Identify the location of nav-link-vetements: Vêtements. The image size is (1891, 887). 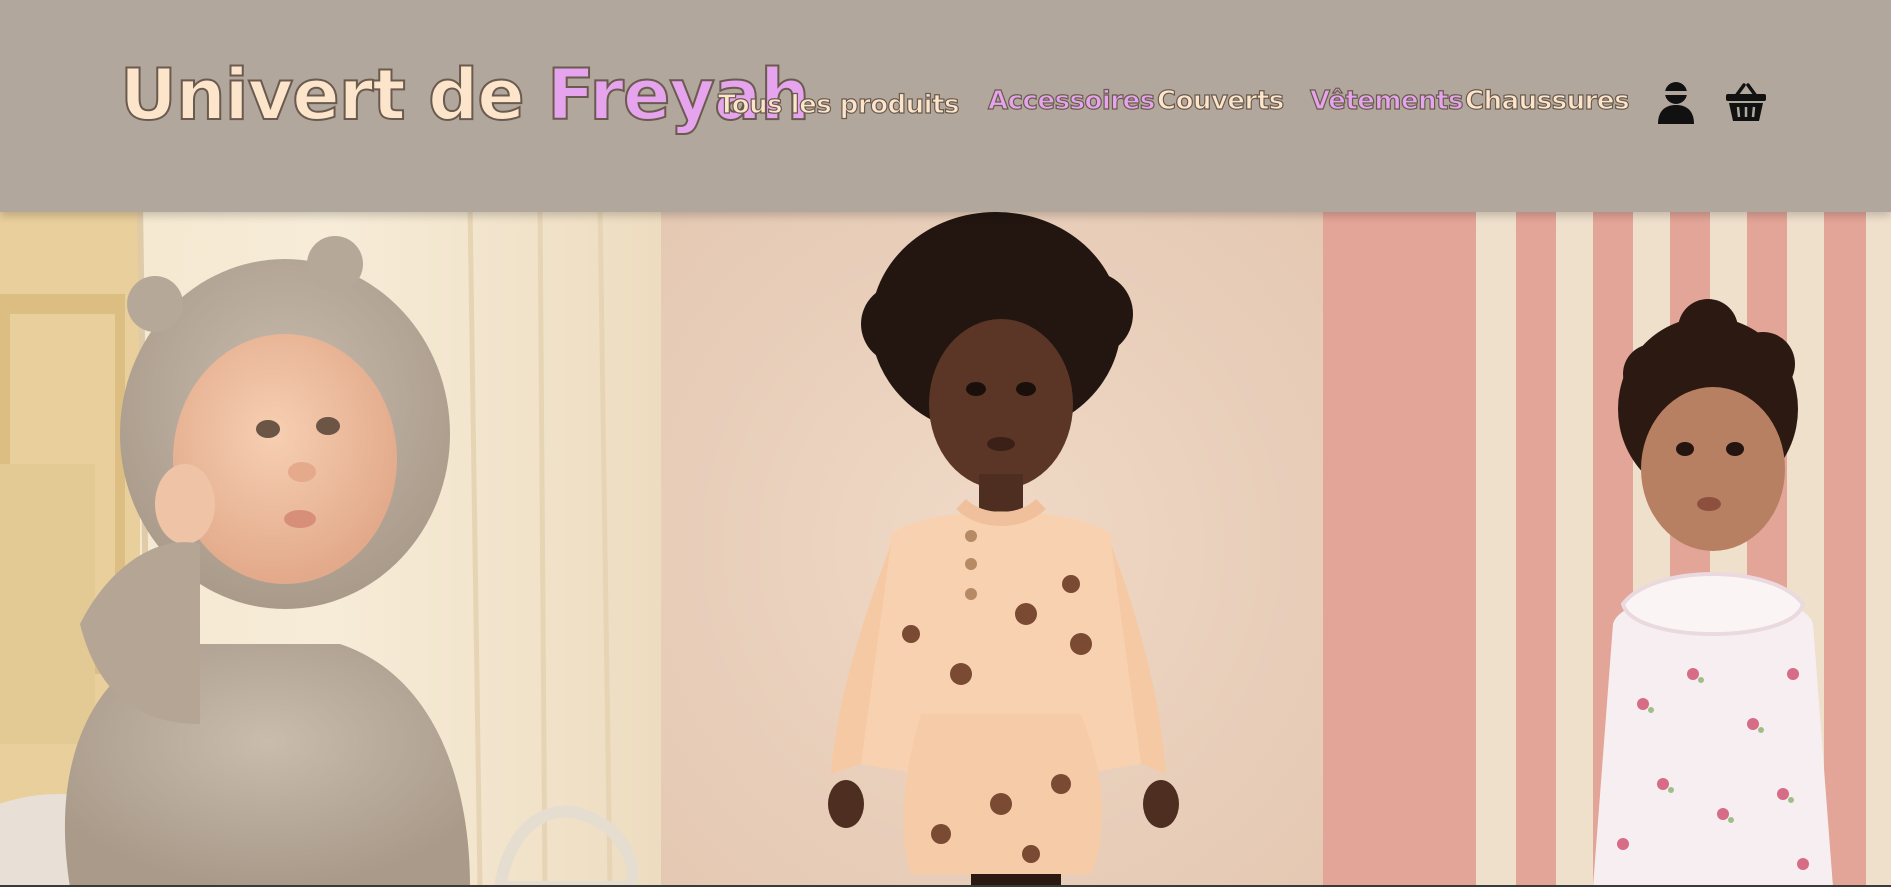
(1386, 100).